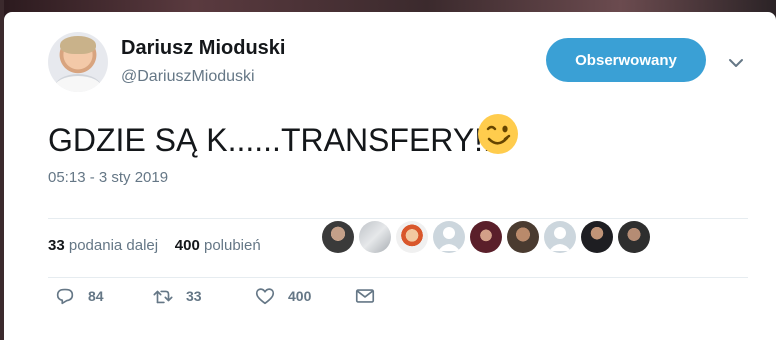  I want to click on likes-count: 400, so click(187, 245).